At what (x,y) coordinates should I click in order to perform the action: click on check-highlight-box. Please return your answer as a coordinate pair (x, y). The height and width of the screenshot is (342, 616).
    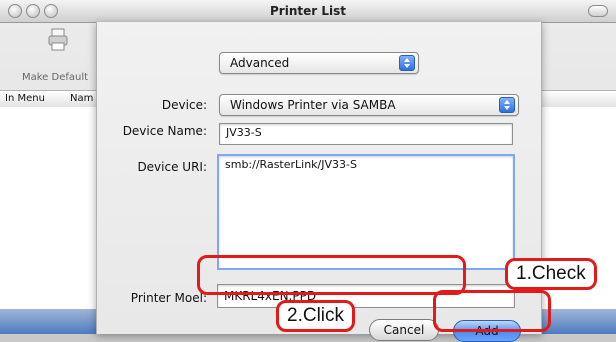
    Looking at the image, I should click on (331, 275).